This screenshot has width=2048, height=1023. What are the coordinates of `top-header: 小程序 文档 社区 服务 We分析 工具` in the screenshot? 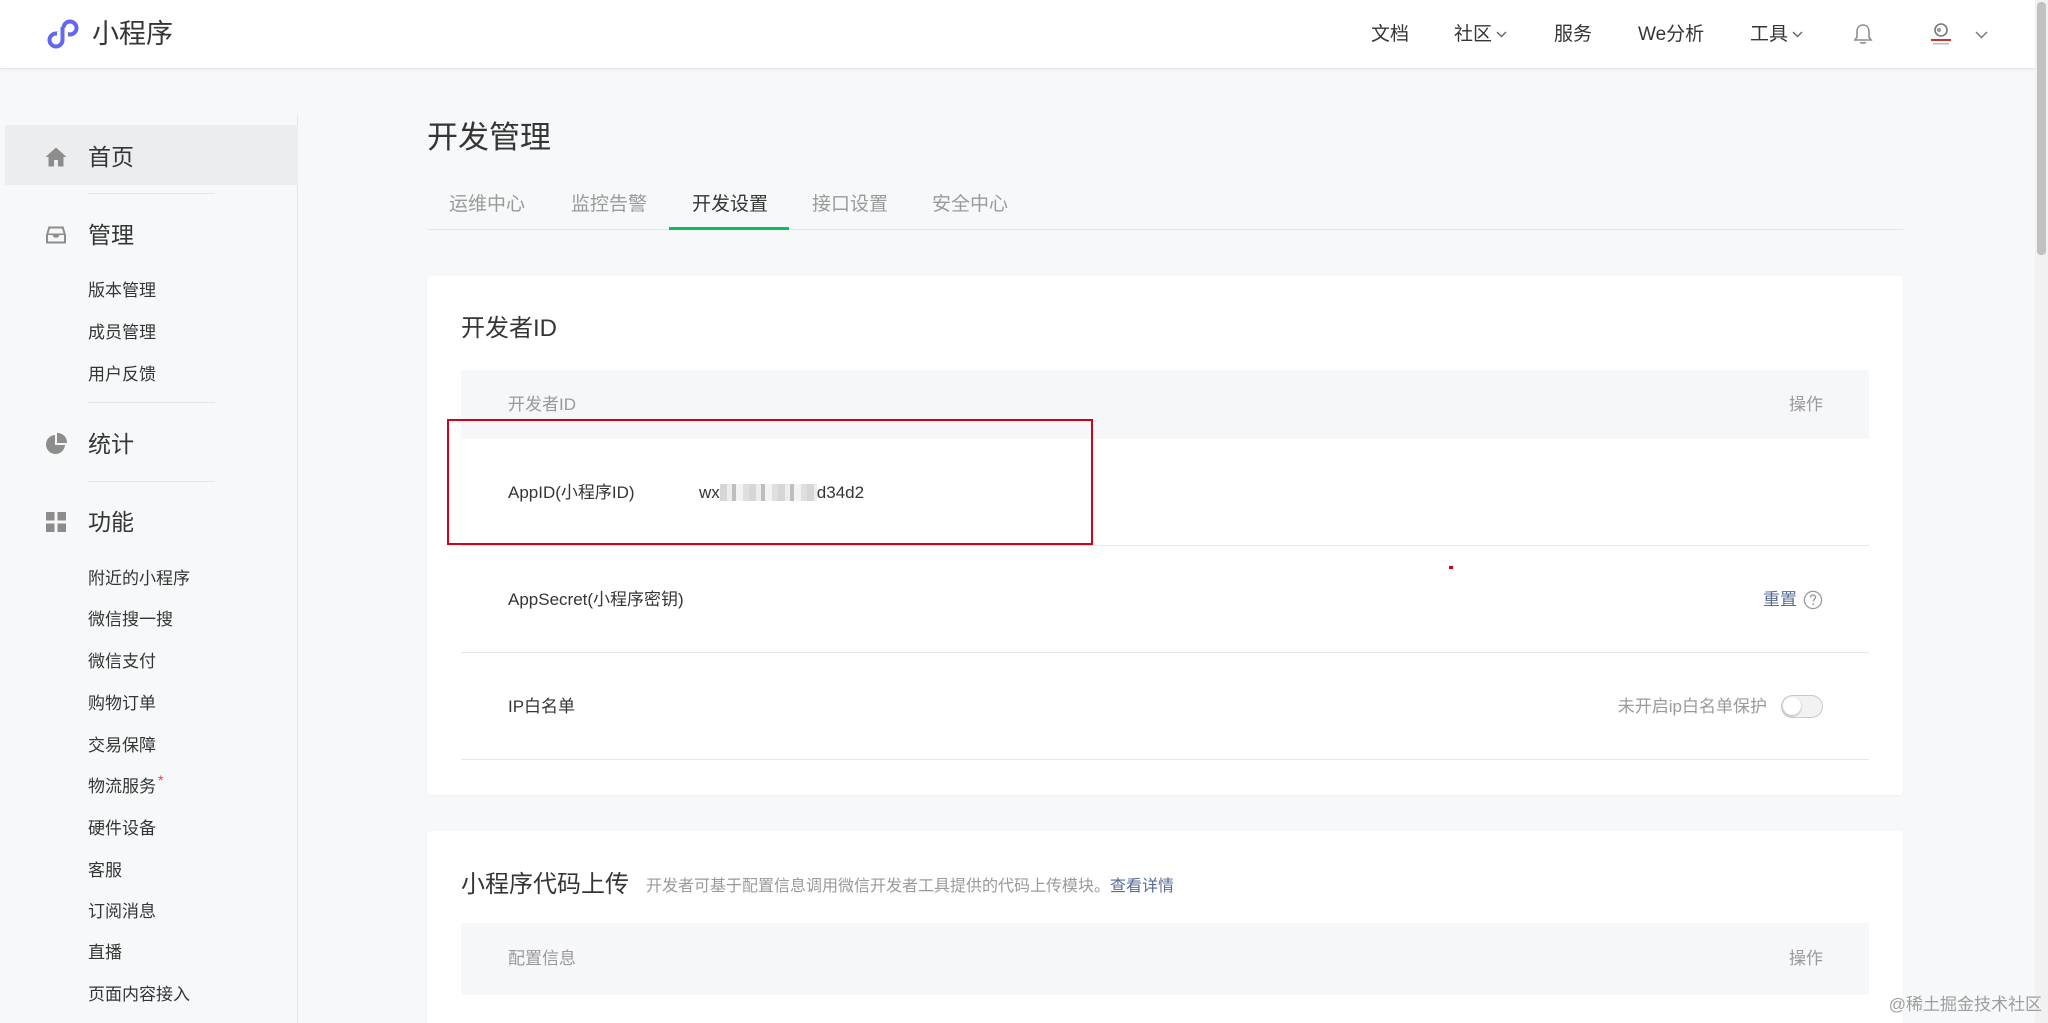 It's located at (1017, 34).